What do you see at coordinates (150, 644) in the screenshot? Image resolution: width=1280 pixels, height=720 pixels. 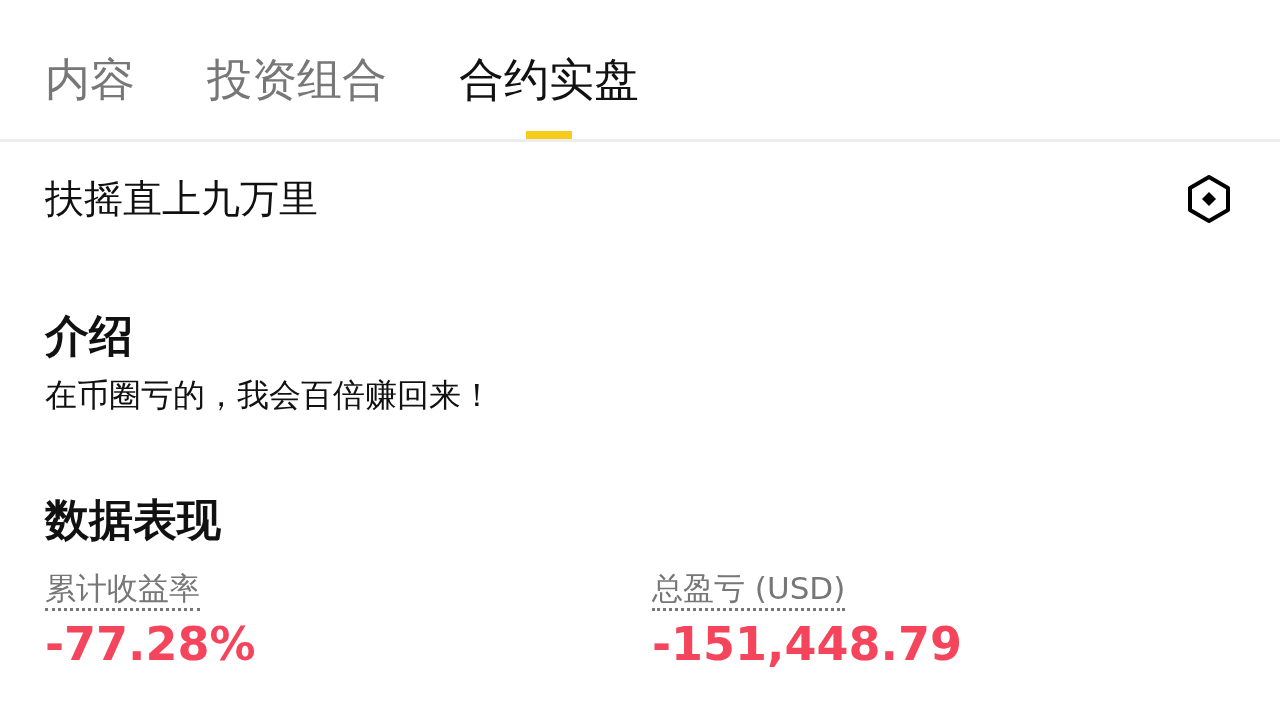 I see `stat-value: -77.28%` at bounding box center [150, 644].